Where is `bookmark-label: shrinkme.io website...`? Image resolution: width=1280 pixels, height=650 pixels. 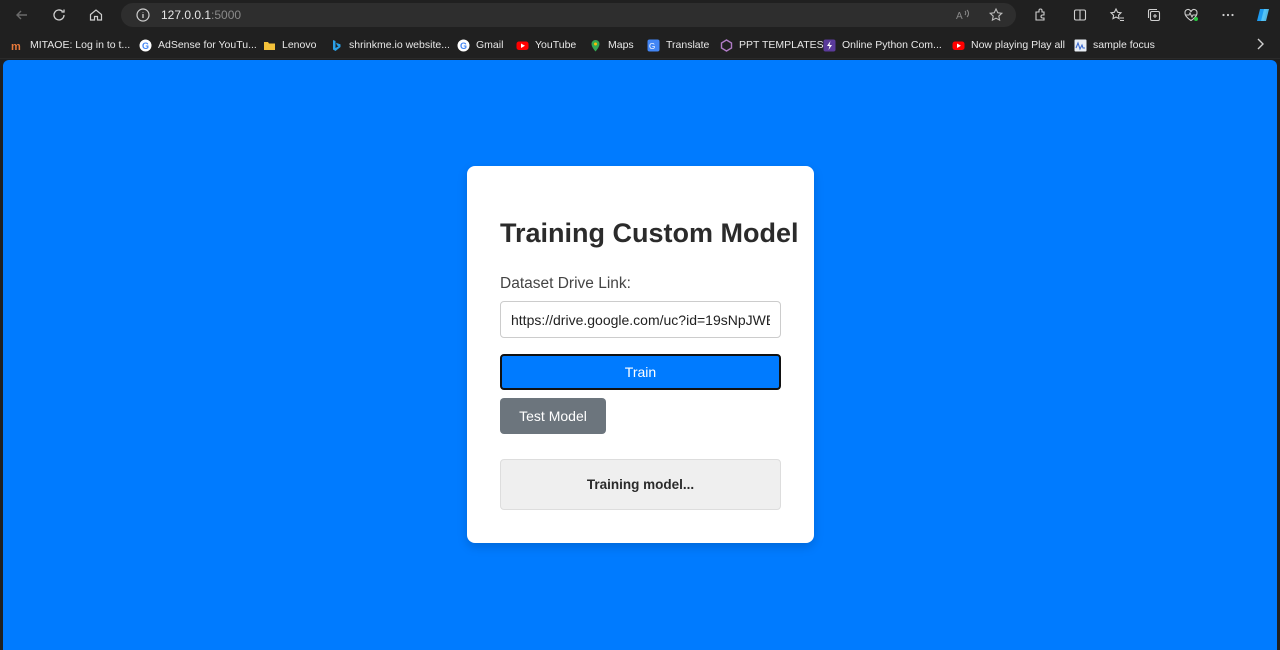 bookmark-label: shrinkme.io website... is located at coordinates (399, 45).